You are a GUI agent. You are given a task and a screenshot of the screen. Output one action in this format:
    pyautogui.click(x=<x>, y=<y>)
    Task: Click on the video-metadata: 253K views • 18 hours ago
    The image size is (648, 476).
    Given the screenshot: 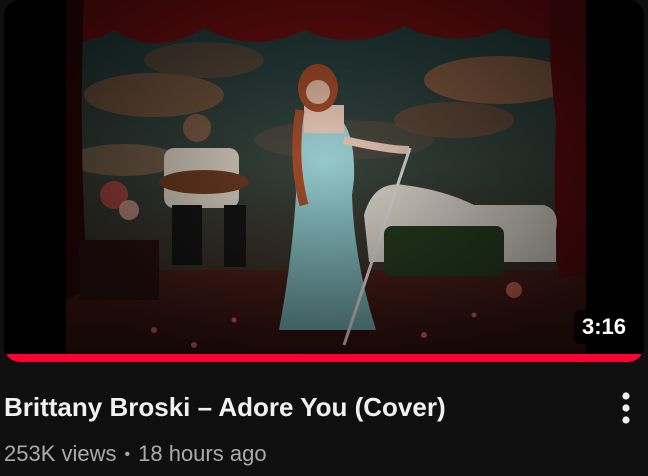 What is the action you would take?
    pyautogui.click(x=135, y=454)
    